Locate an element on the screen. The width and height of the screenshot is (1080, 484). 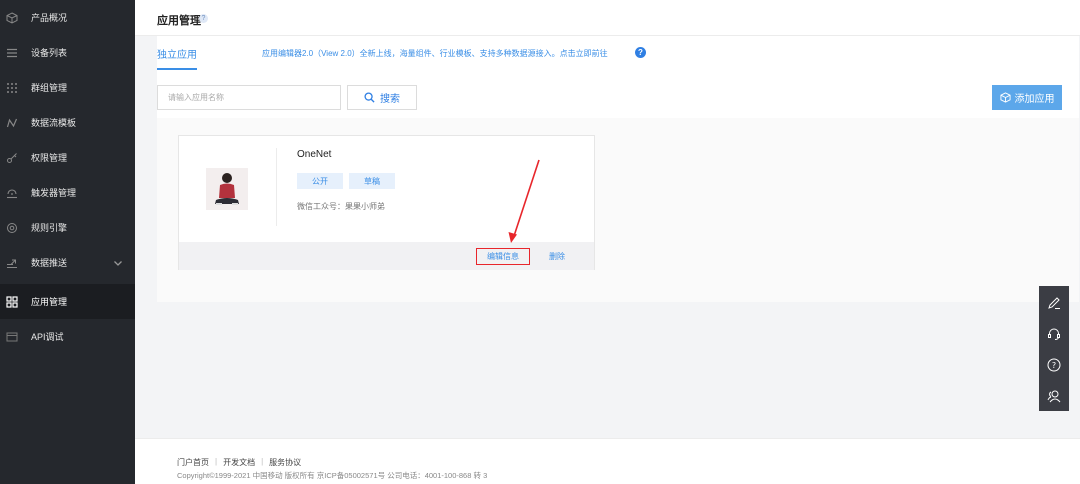
add-app-button: 添加应用 is located at coordinates (1027, 97).